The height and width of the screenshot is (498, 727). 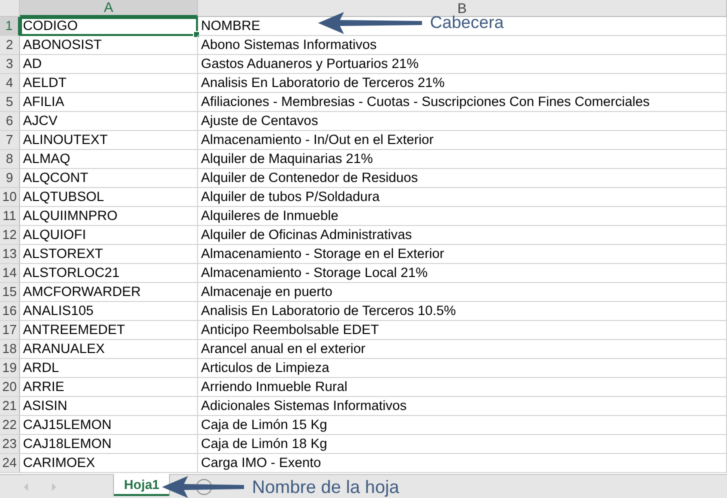 I want to click on table-cell: ALSTORLOC21, so click(x=109, y=273).